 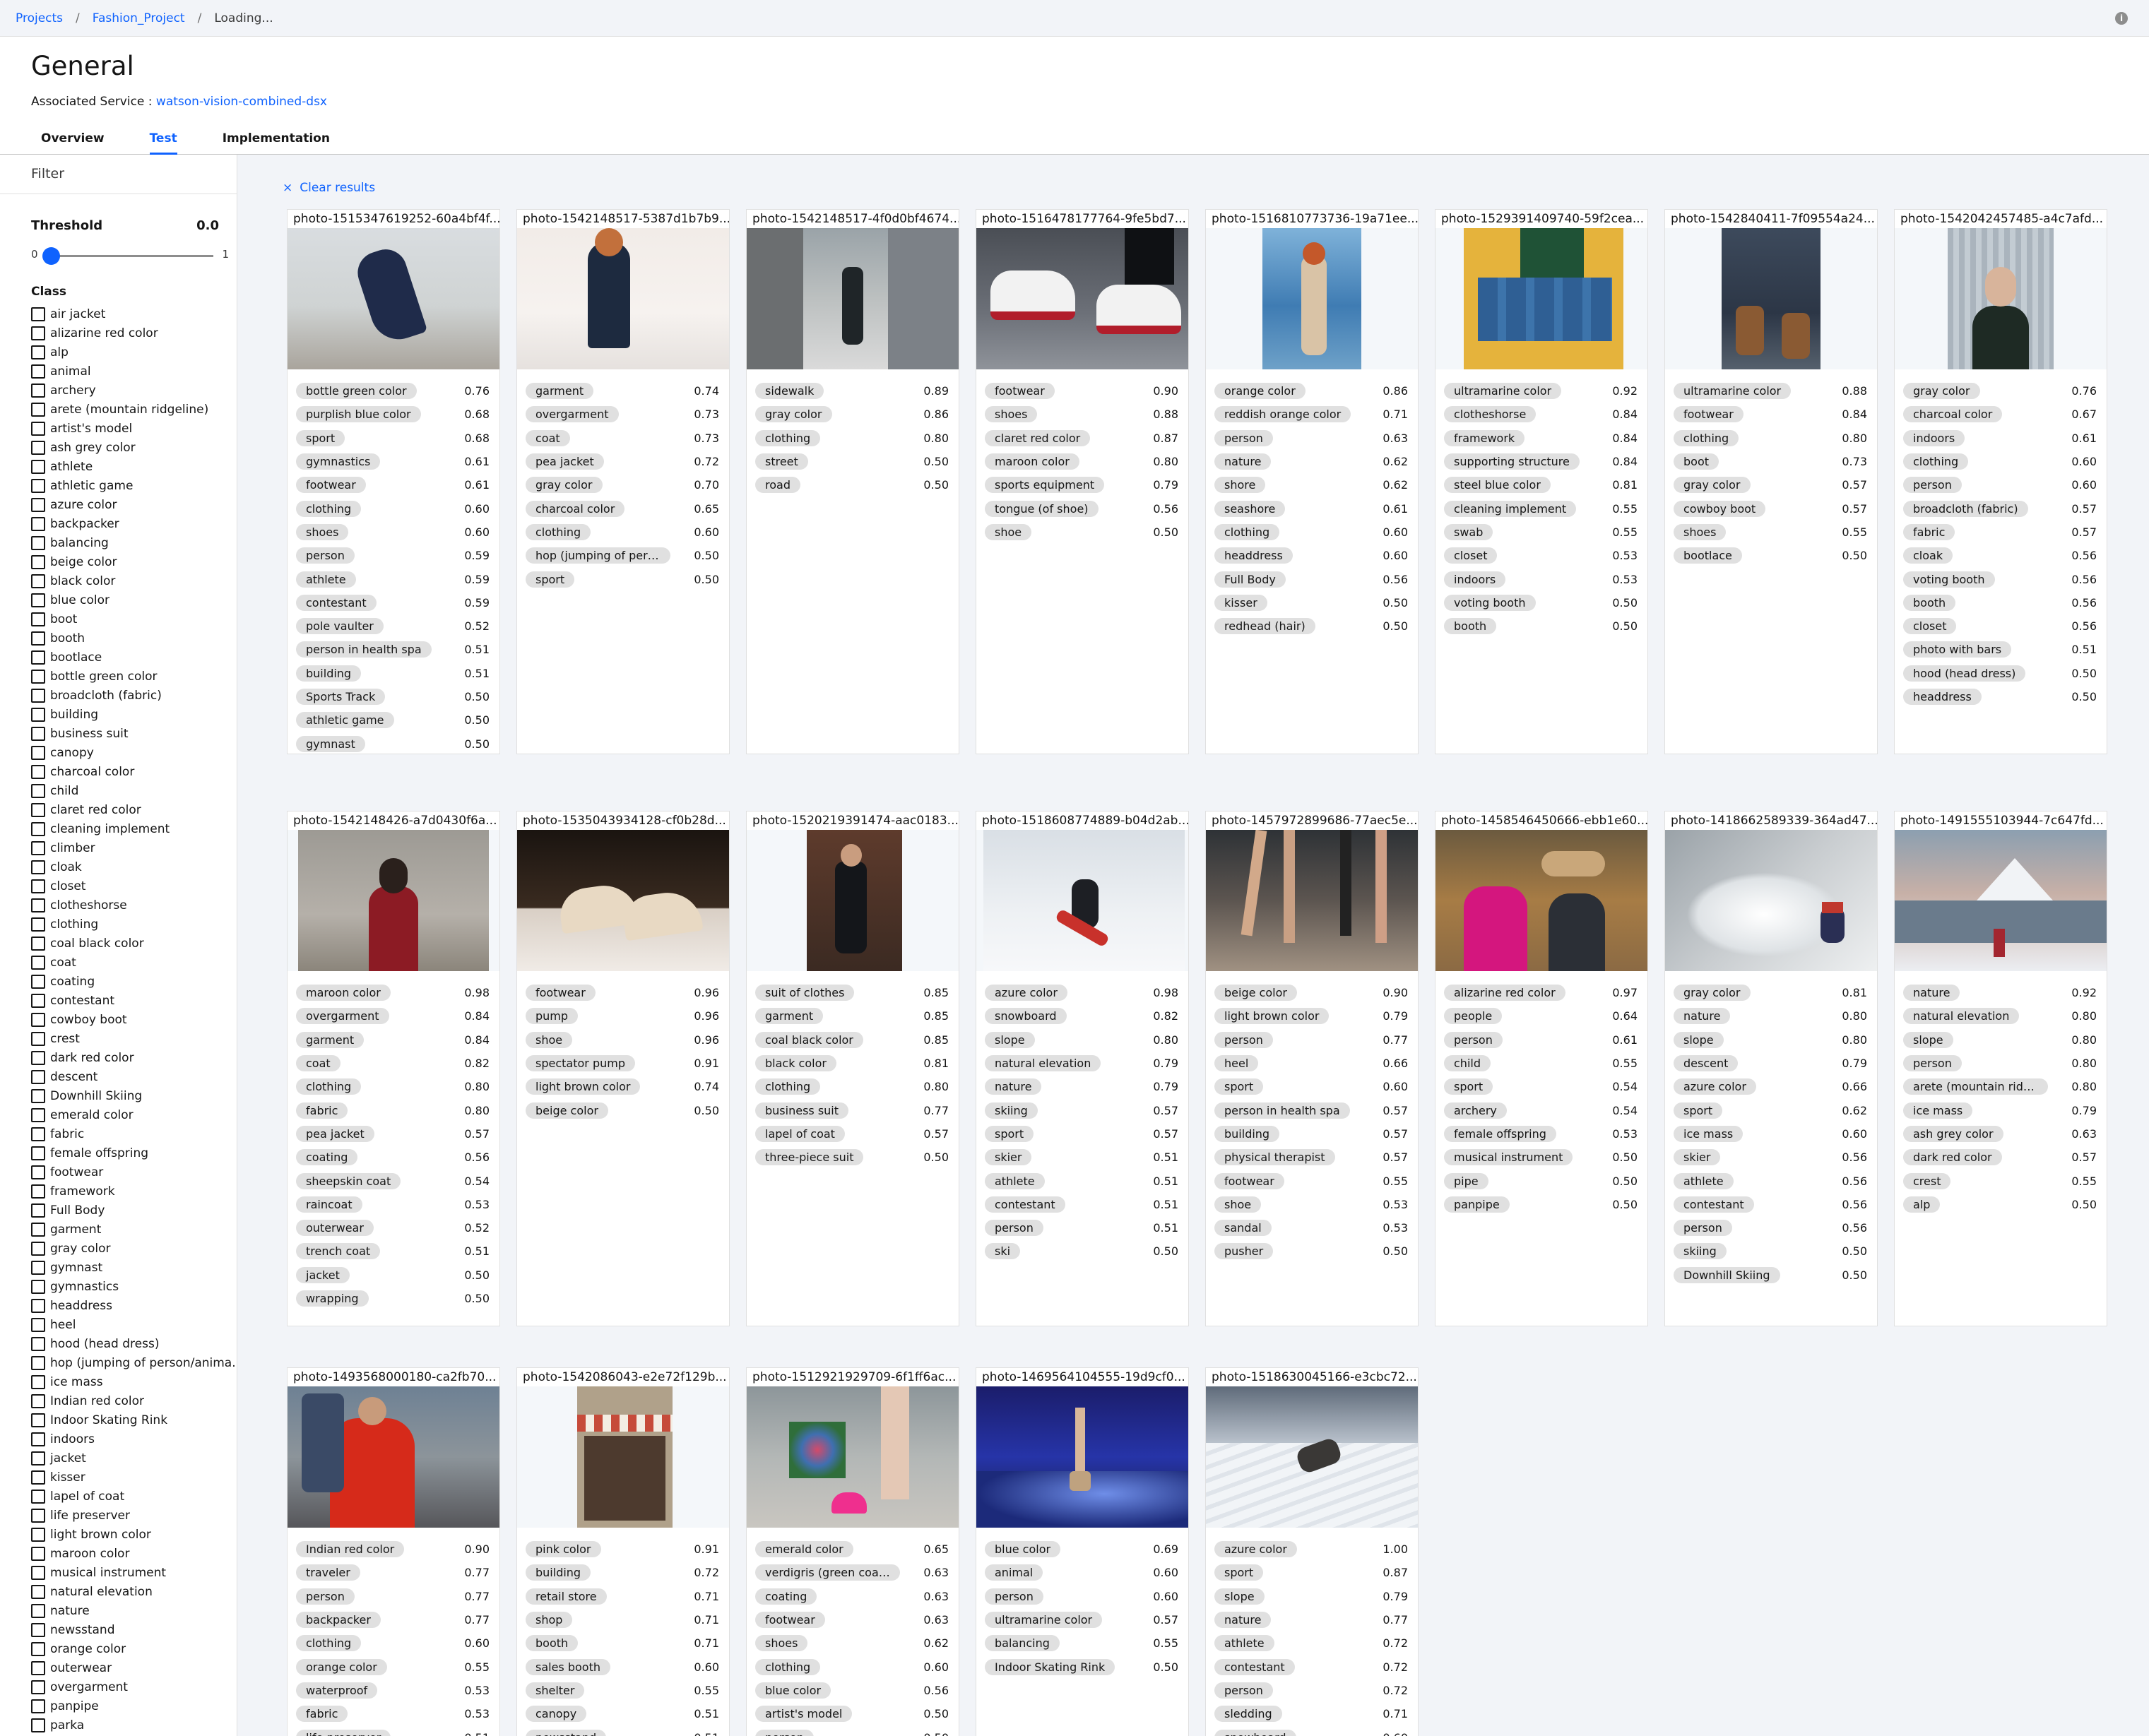 What do you see at coordinates (134, 504) in the screenshot?
I see `class-filter-item: azure color` at bounding box center [134, 504].